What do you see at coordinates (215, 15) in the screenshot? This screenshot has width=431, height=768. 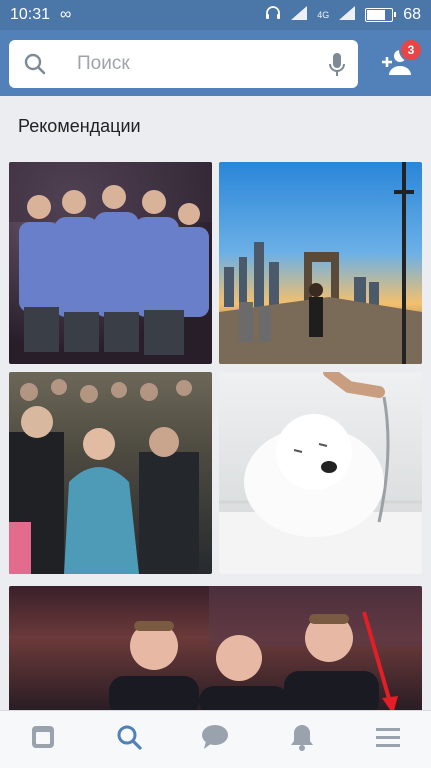 I see `status-bar: 10:31 ∞ 4G 68` at bounding box center [215, 15].